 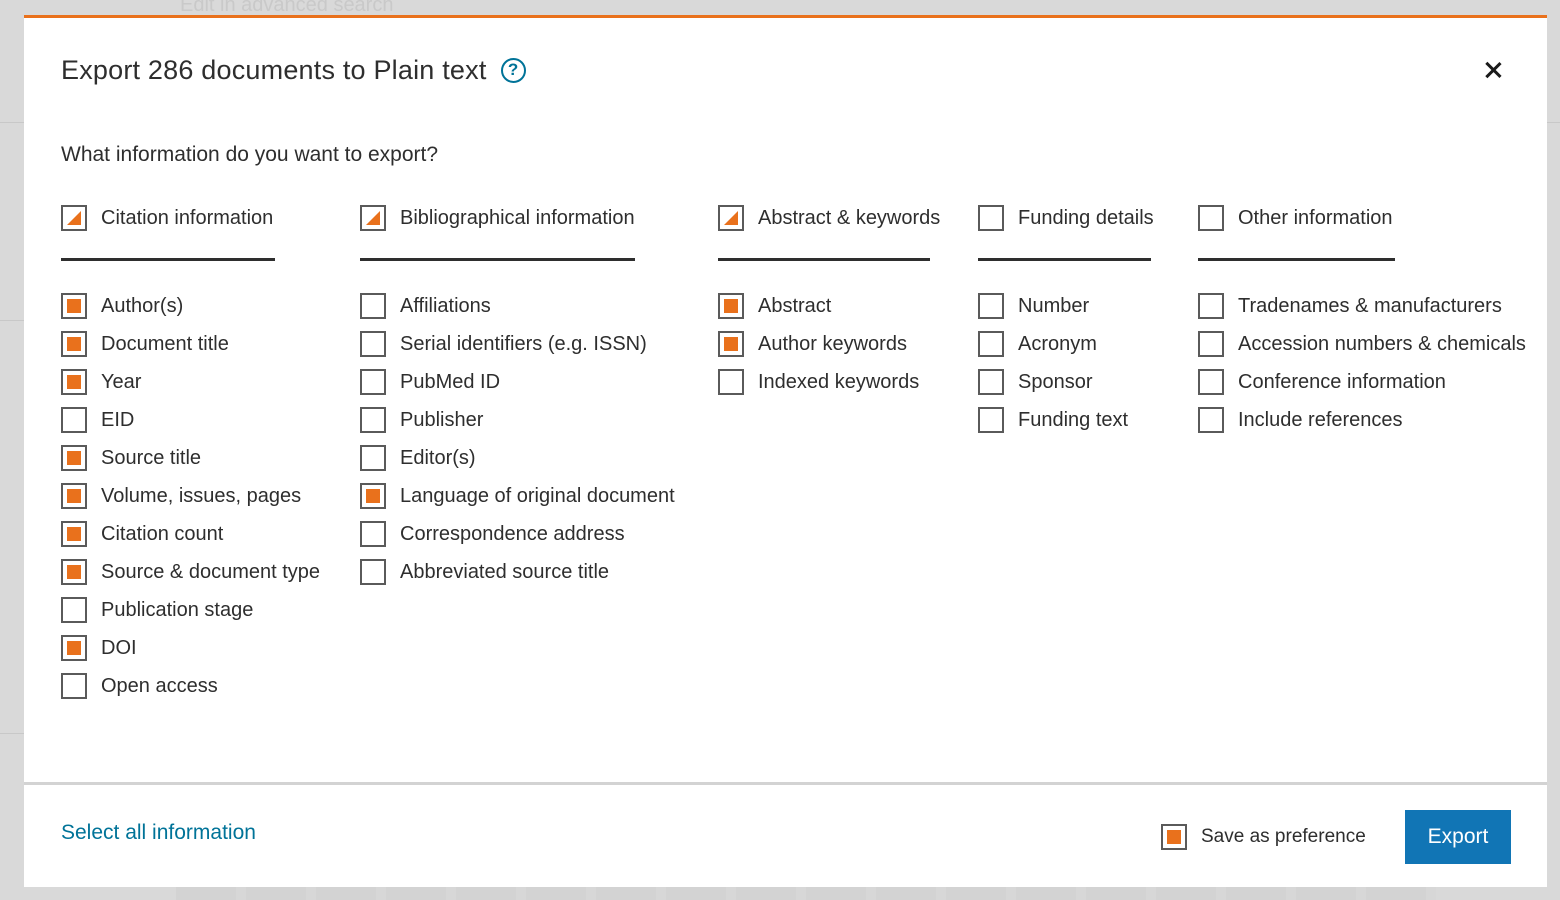 I want to click on field-label: Tradenames & manufacturers, so click(x=1370, y=305).